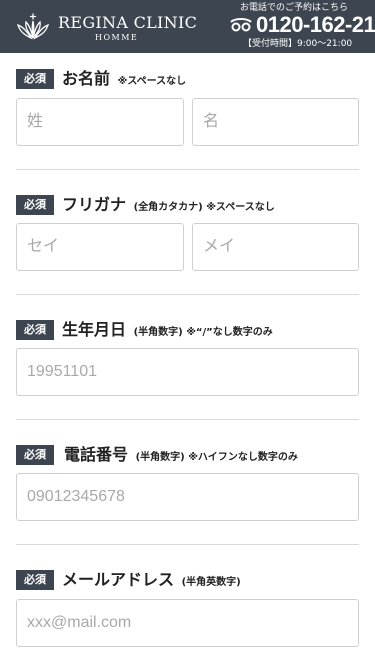  What do you see at coordinates (100, 122) in the screenshot?
I see `last-name-input` at bounding box center [100, 122].